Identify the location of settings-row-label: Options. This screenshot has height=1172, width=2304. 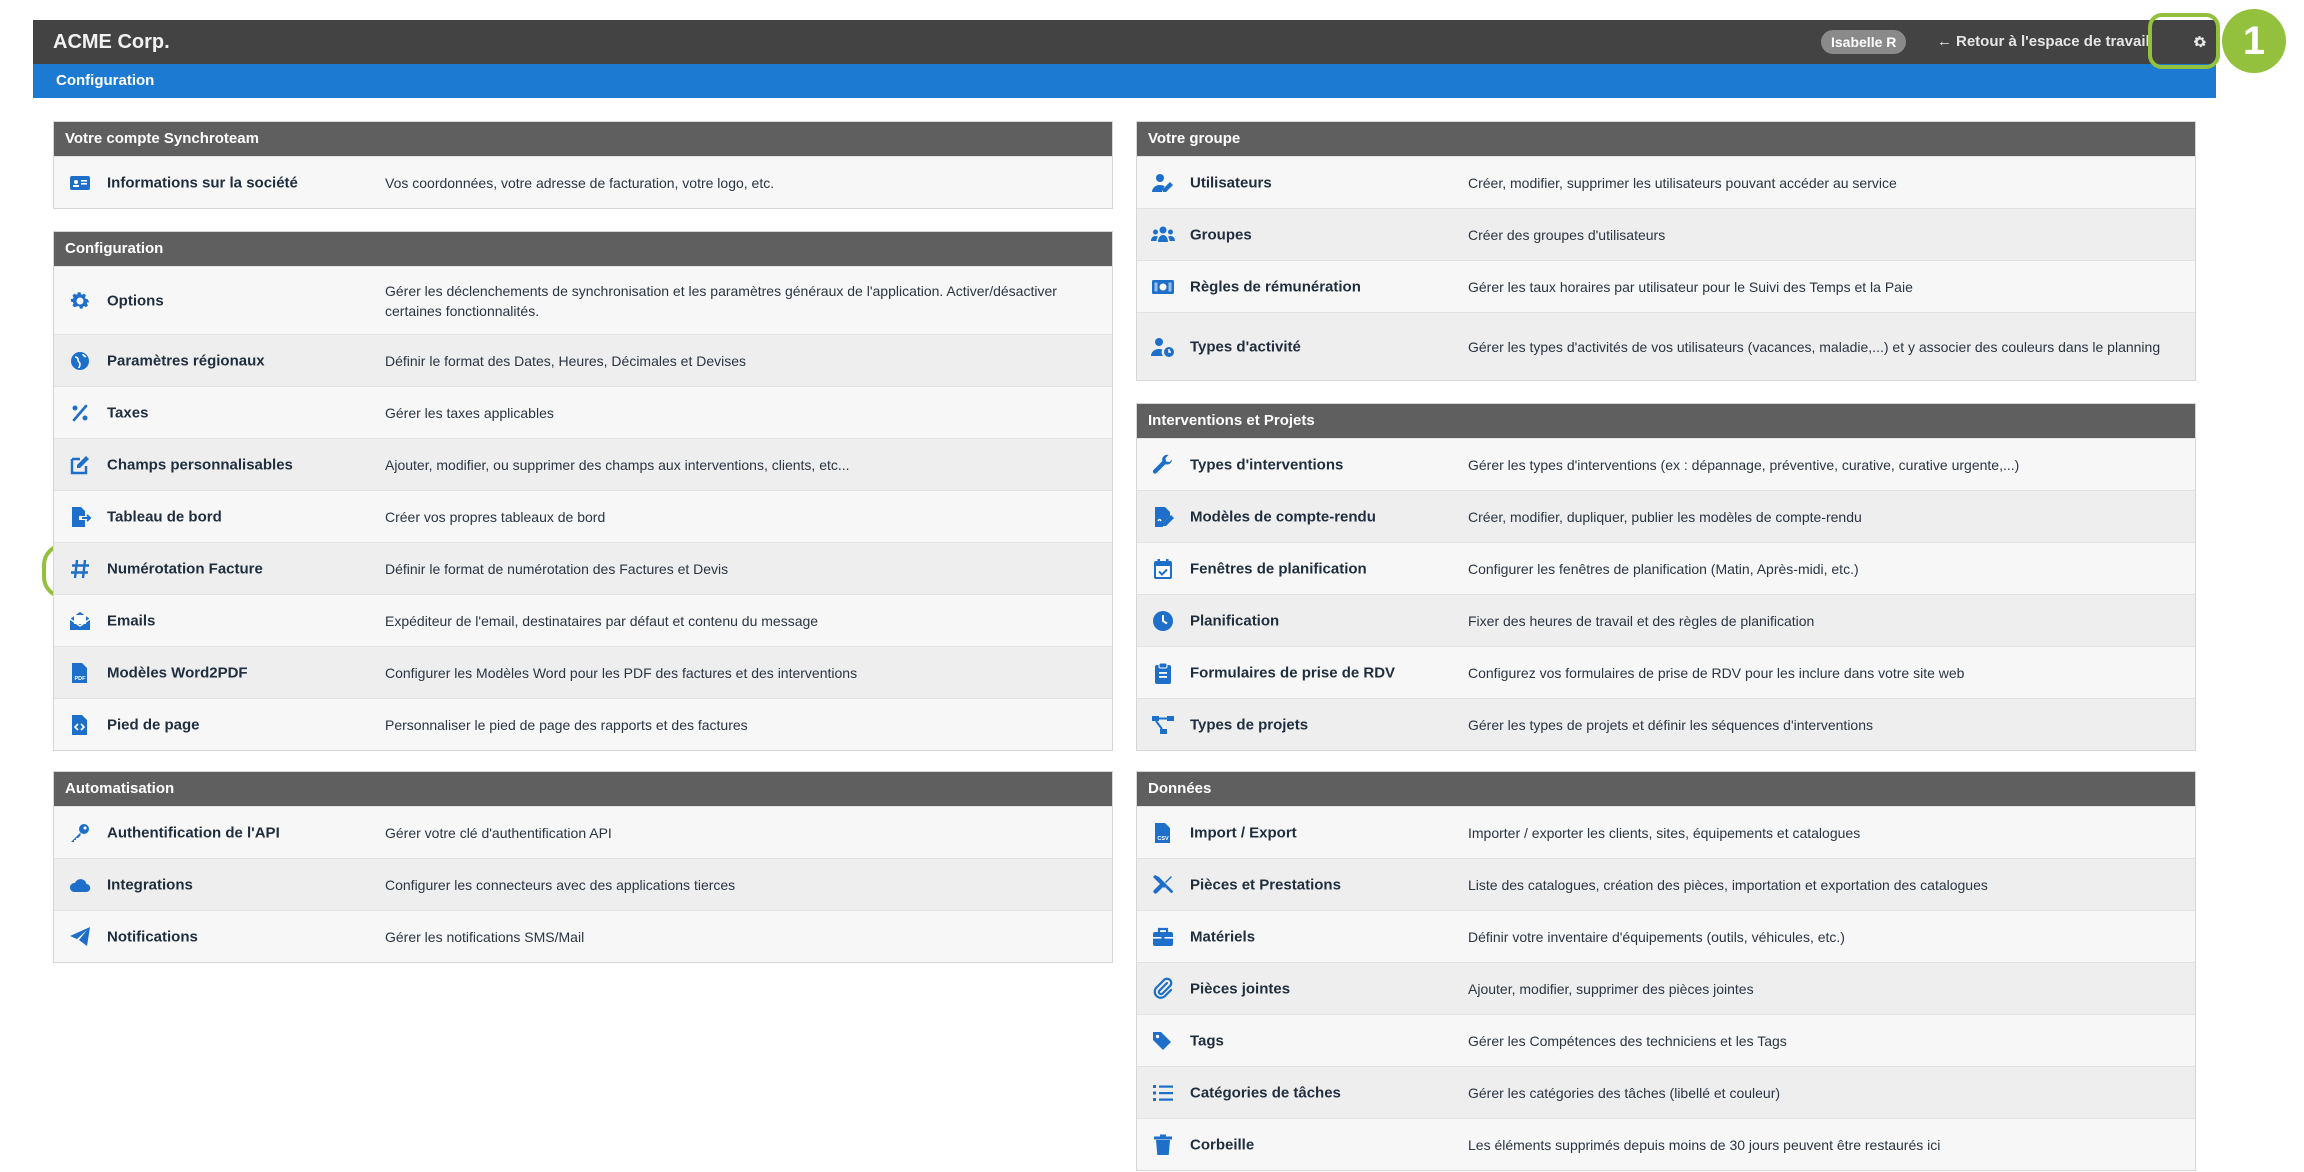
(135, 300).